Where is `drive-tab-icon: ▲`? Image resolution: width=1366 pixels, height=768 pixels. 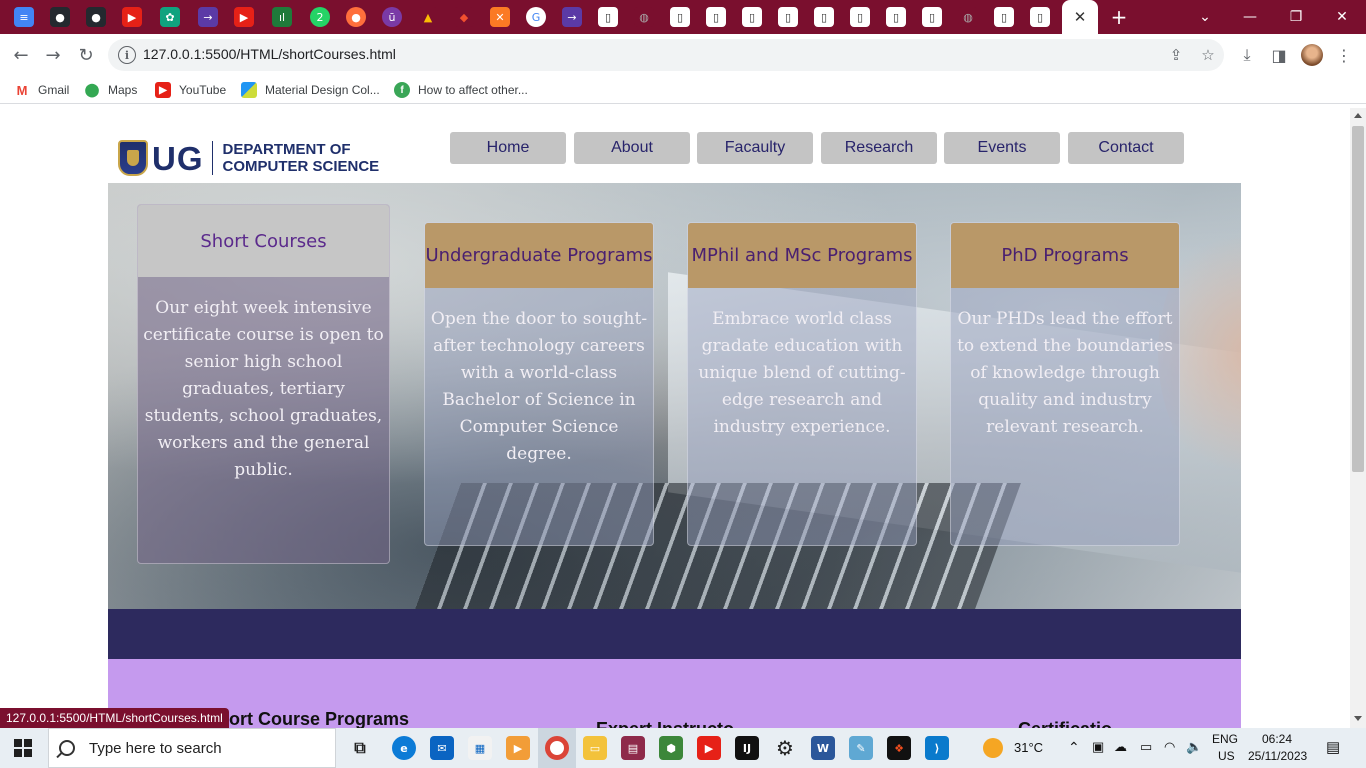 drive-tab-icon: ▲ is located at coordinates (428, 17).